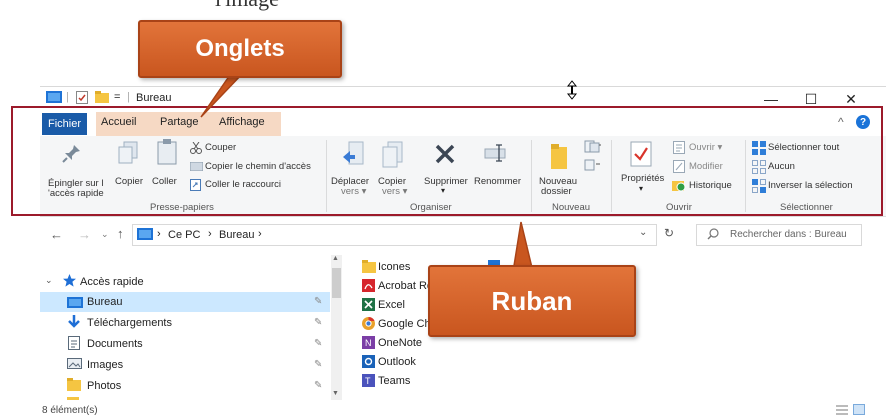 The width and height of the screenshot is (891, 420). Describe the element at coordinates (240, 49) in the screenshot. I see `onglets-callout: Onglets` at that location.